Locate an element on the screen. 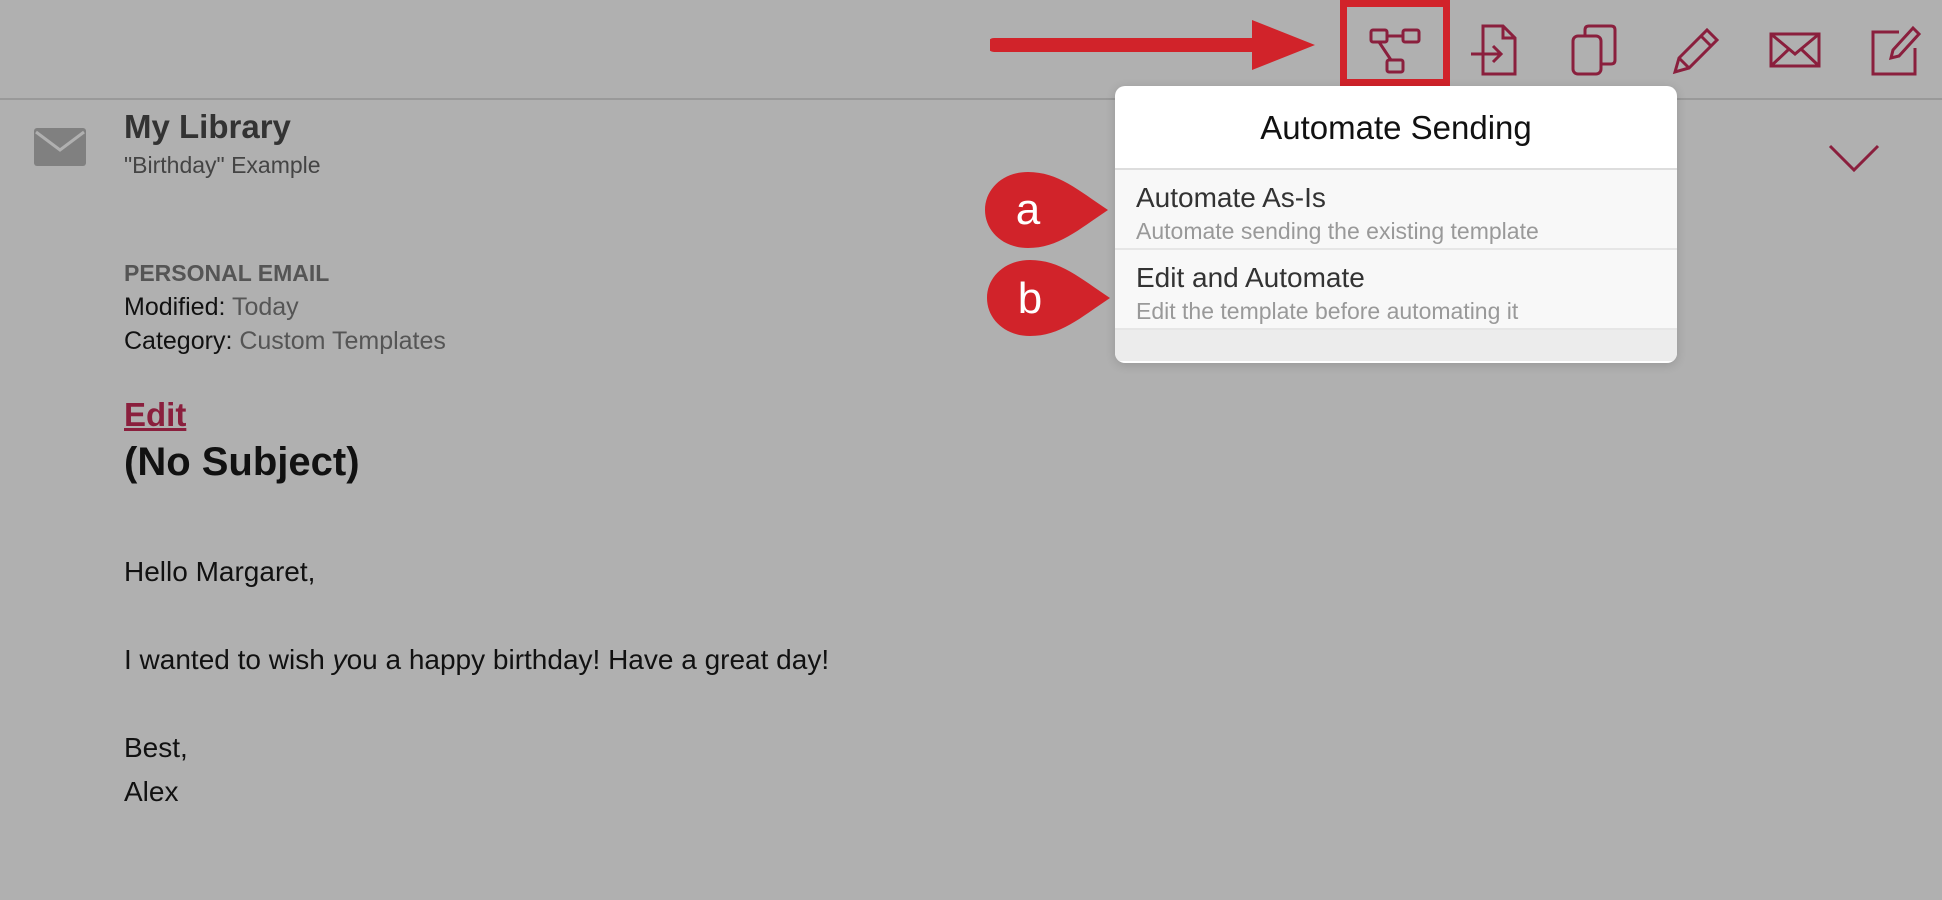 The image size is (1942, 900). email-message-part: ou a happy birthday! Have a great day! is located at coordinates (588, 659).